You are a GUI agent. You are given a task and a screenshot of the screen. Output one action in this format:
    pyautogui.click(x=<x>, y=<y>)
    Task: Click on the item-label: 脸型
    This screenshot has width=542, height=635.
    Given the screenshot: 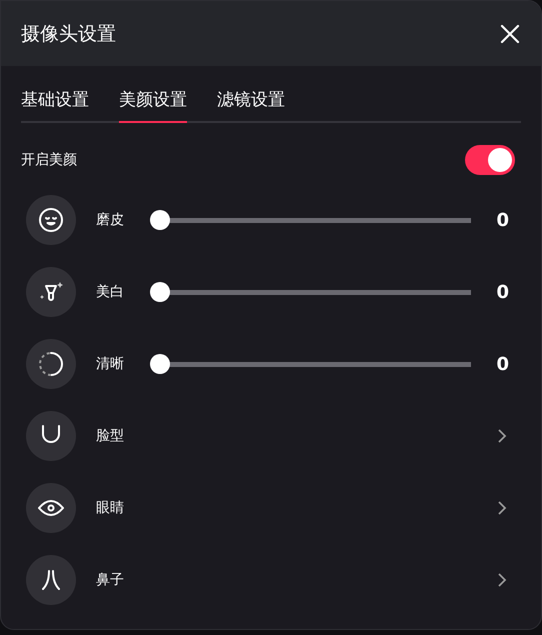 What is the action you would take?
    pyautogui.click(x=110, y=436)
    